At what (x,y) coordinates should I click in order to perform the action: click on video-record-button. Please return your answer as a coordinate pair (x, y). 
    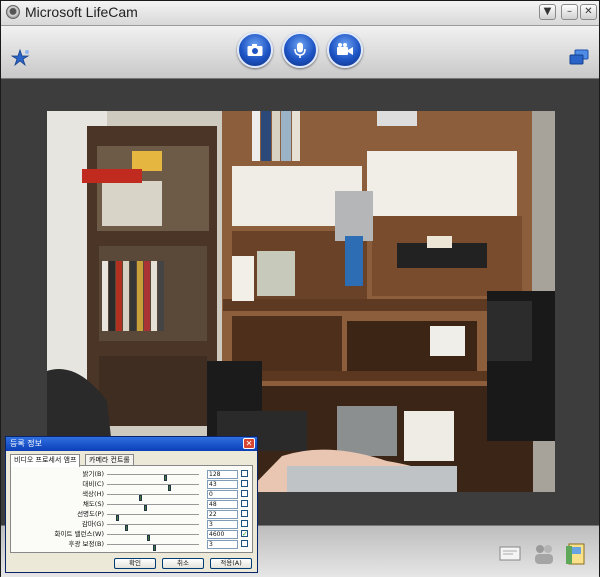
    Looking at the image, I should click on (345, 50).